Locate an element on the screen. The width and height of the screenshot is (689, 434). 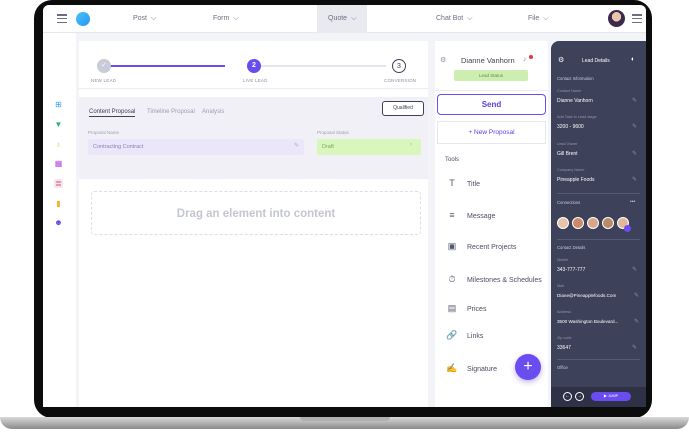
contact-name-value: Dianne Vanhorn is located at coordinates (575, 101).